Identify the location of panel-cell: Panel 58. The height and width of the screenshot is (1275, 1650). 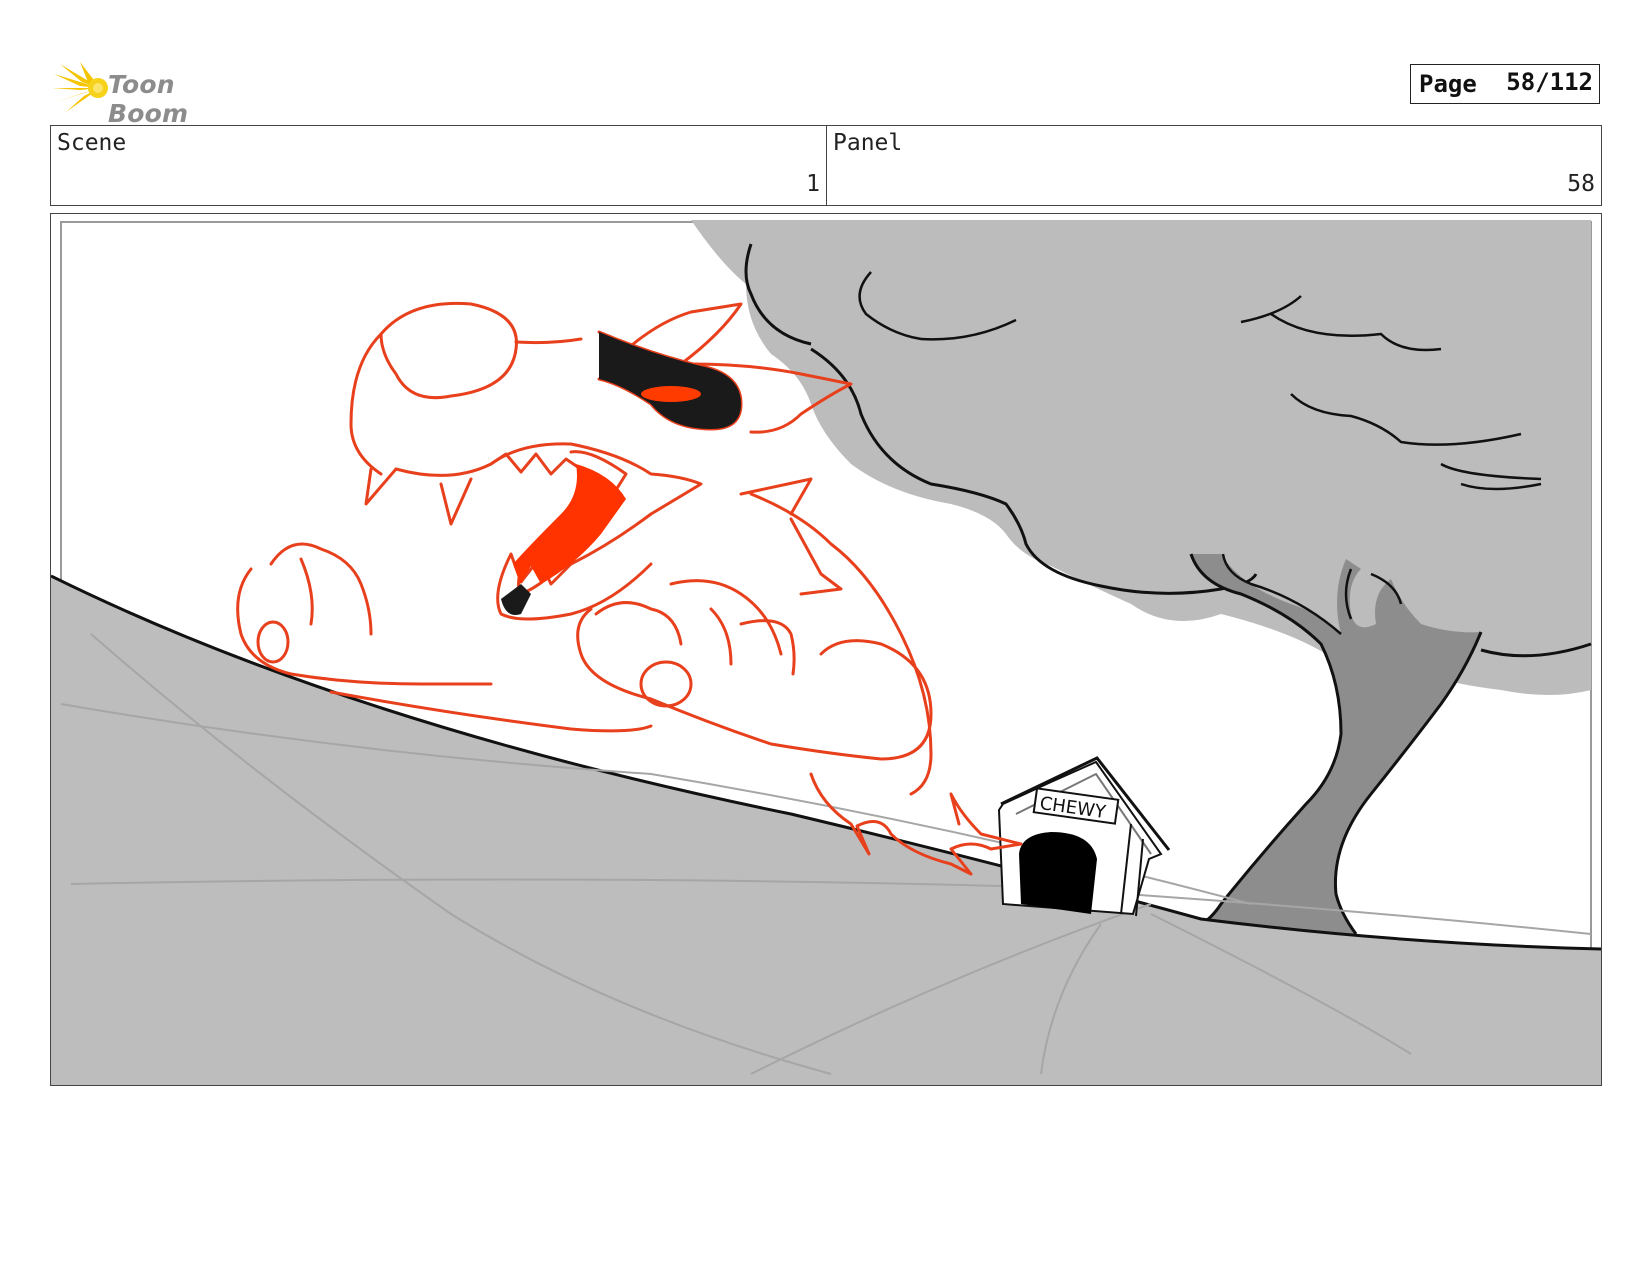
(1214, 165).